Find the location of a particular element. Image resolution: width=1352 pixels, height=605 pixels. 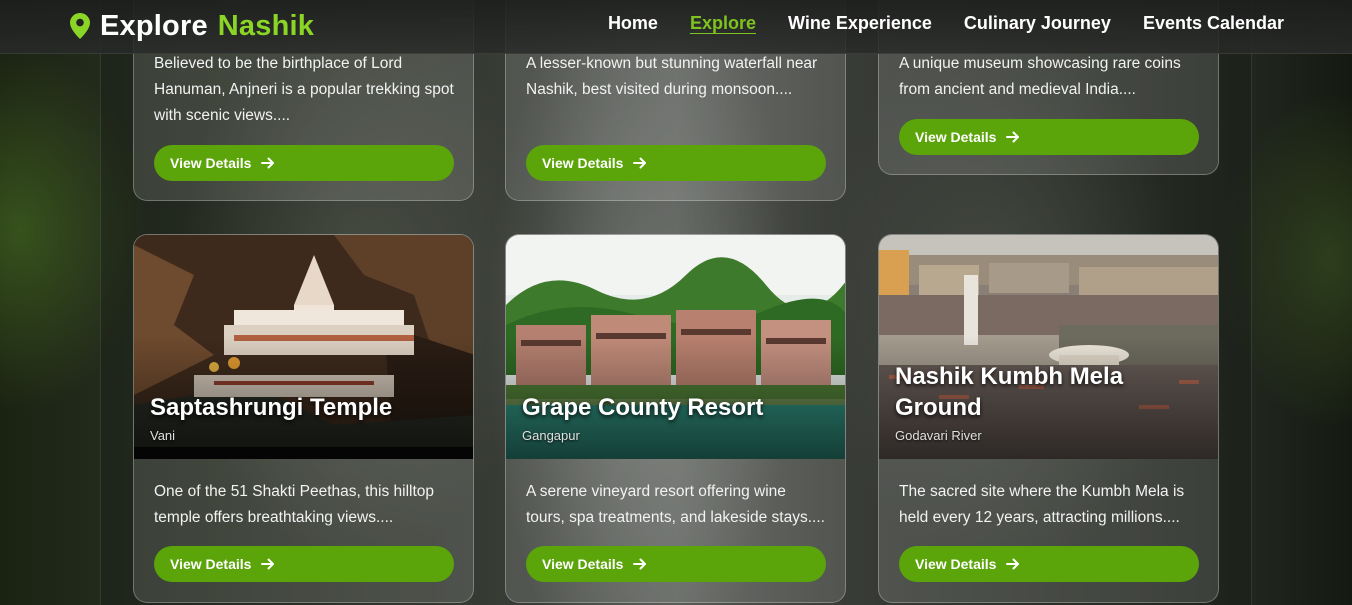

brand-accent: Nashik is located at coordinates (266, 25).